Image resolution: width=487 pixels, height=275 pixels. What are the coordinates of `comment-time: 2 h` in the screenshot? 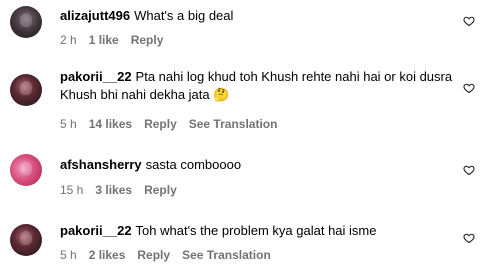 It's located at (68, 40).